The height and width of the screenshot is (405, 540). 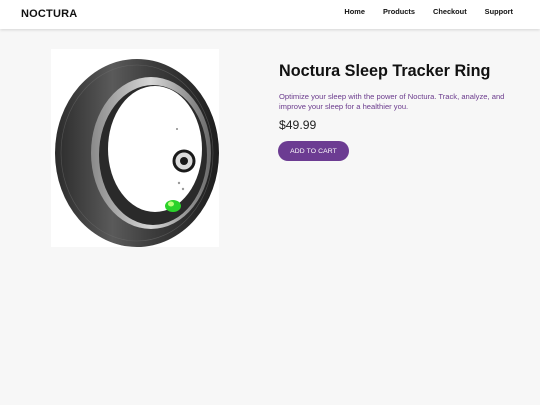 What do you see at coordinates (450, 11) in the screenshot?
I see `nav-link-checkout: Checkout` at bounding box center [450, 11].